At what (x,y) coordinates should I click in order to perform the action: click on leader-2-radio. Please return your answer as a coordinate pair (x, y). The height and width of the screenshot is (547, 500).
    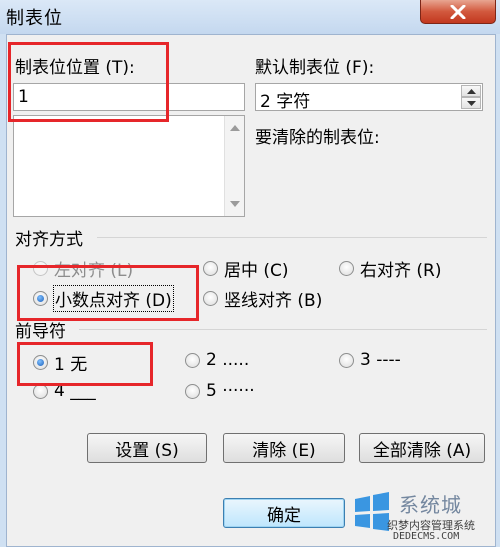
    Looking at the image, I should click on (192, 360).